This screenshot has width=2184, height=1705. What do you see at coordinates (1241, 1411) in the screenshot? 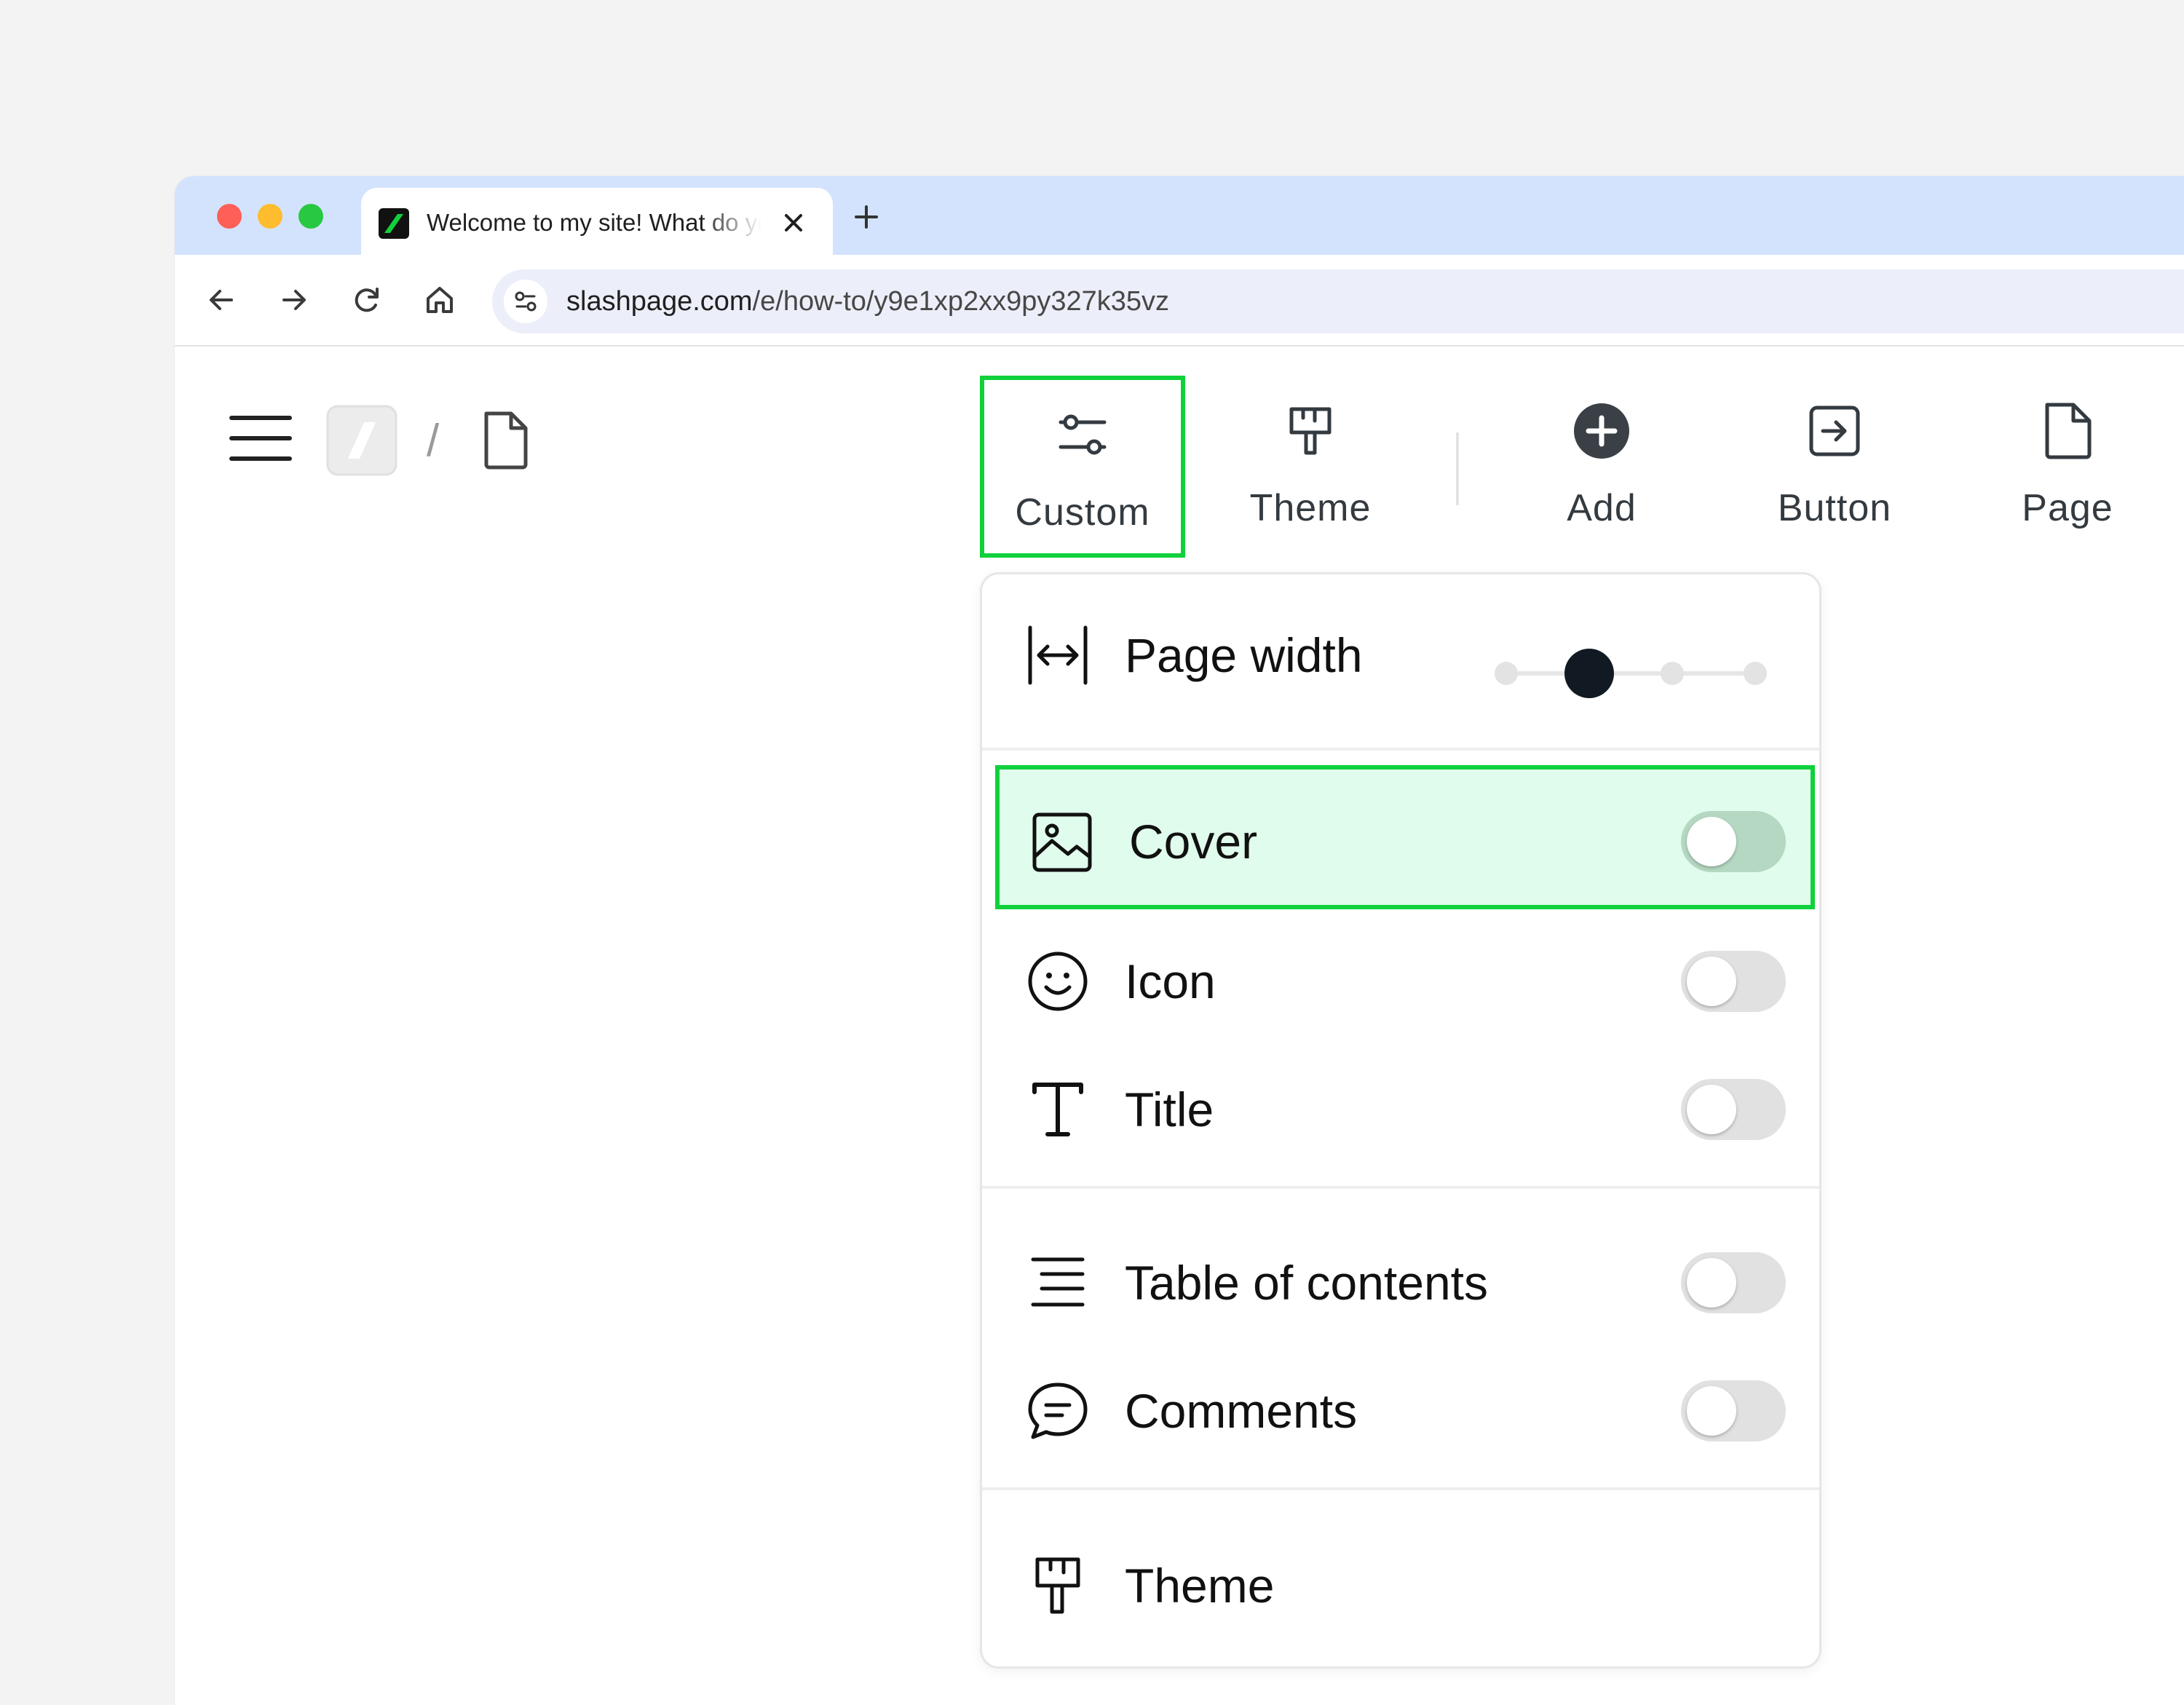
I see `comments-label: Comments` at bounding box center [1241, 1411].